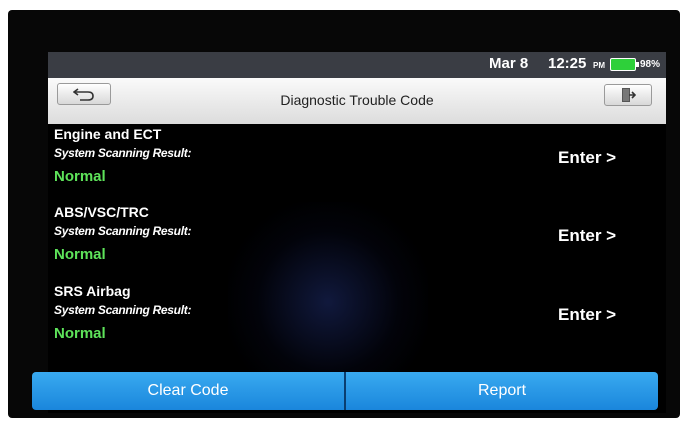 The width and height of the screenshot is (687, 421). What do you see at coordinates (650, 64) in the screenshot?
I see `battery-percent: 98%` at bounding box center [650, 64].